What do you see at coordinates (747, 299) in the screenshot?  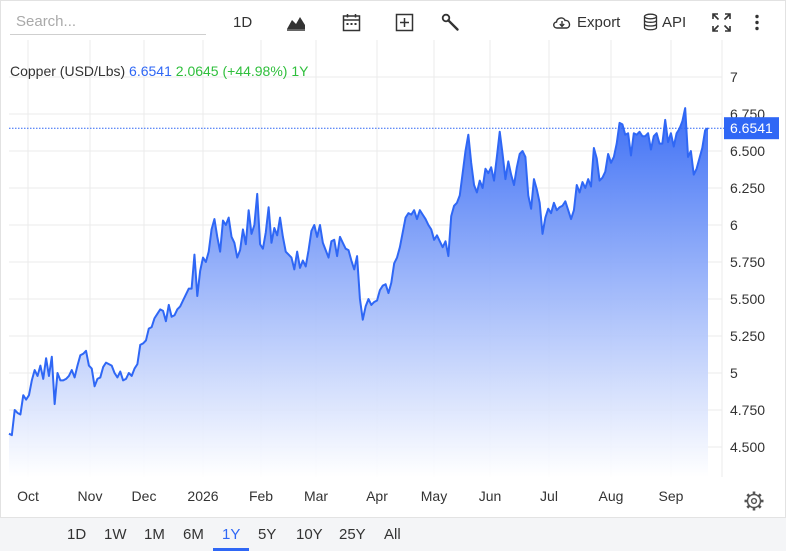 I see `y-tick-label: 5.500` at bounding box center [747, 299].